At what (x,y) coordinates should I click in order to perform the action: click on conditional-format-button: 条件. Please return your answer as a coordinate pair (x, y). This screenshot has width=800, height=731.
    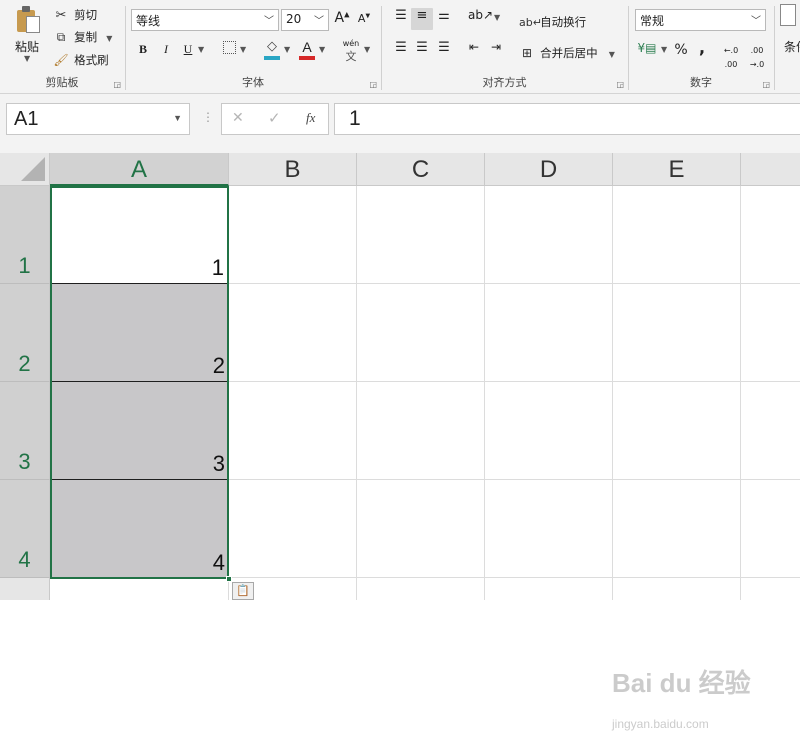
    Looking at the image, I should click on (790, 29).